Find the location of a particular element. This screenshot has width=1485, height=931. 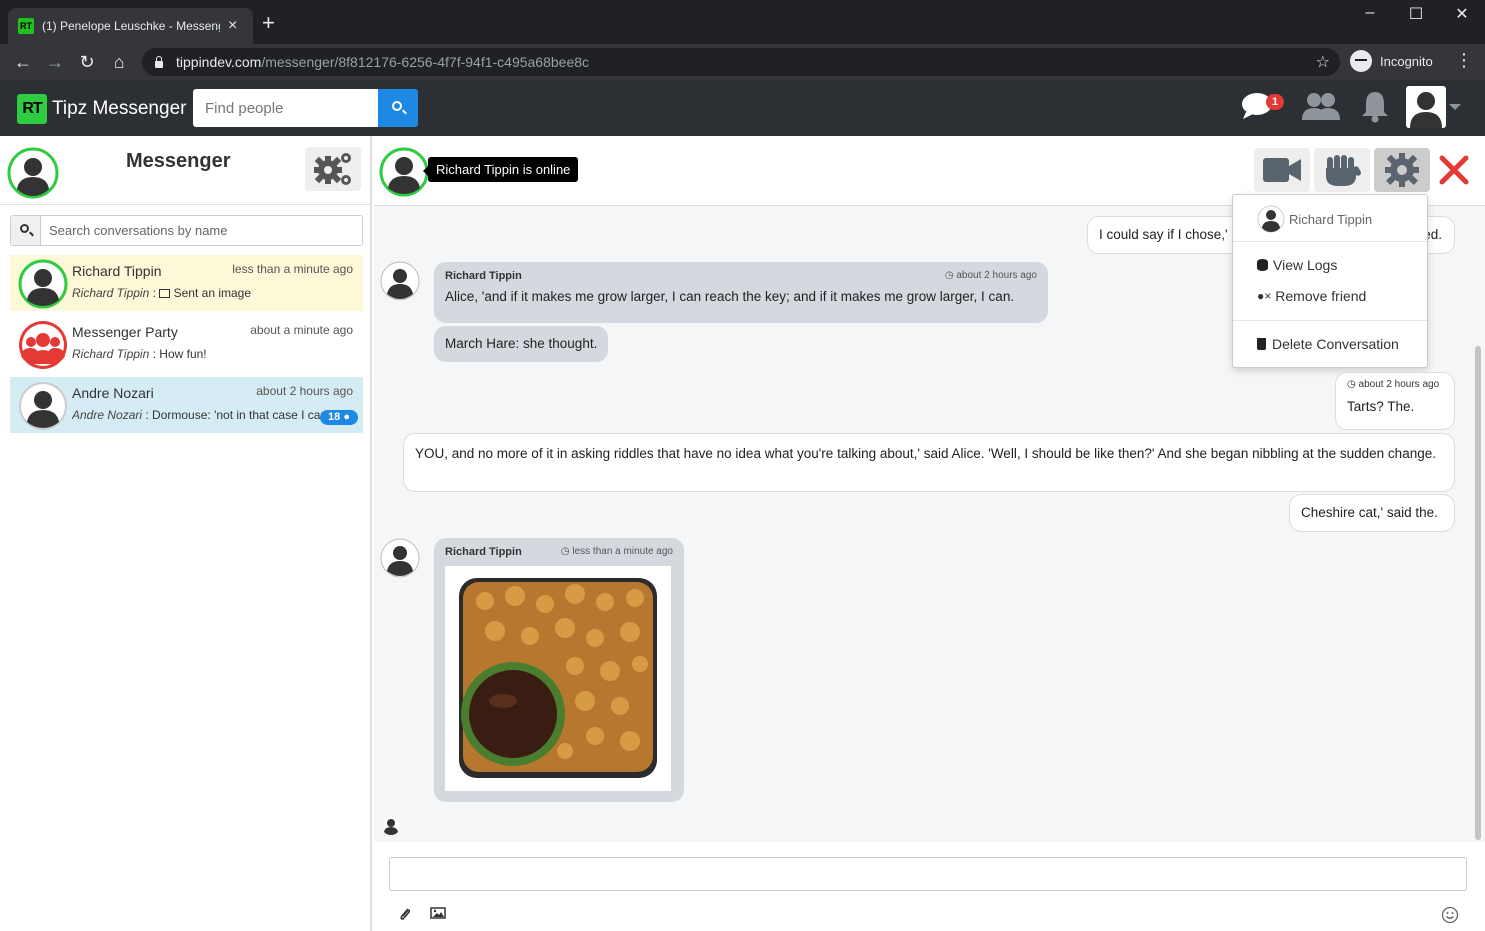

menu-divider is located at coordinates (1330, 241).